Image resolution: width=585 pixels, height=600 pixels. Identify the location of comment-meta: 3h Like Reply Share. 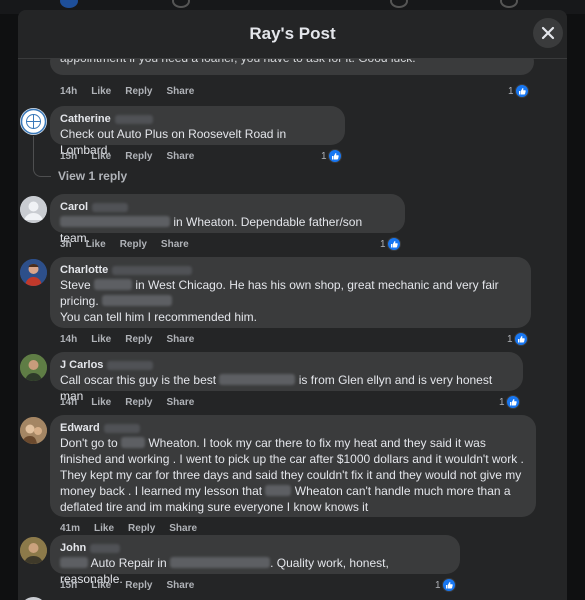
(131, 244).